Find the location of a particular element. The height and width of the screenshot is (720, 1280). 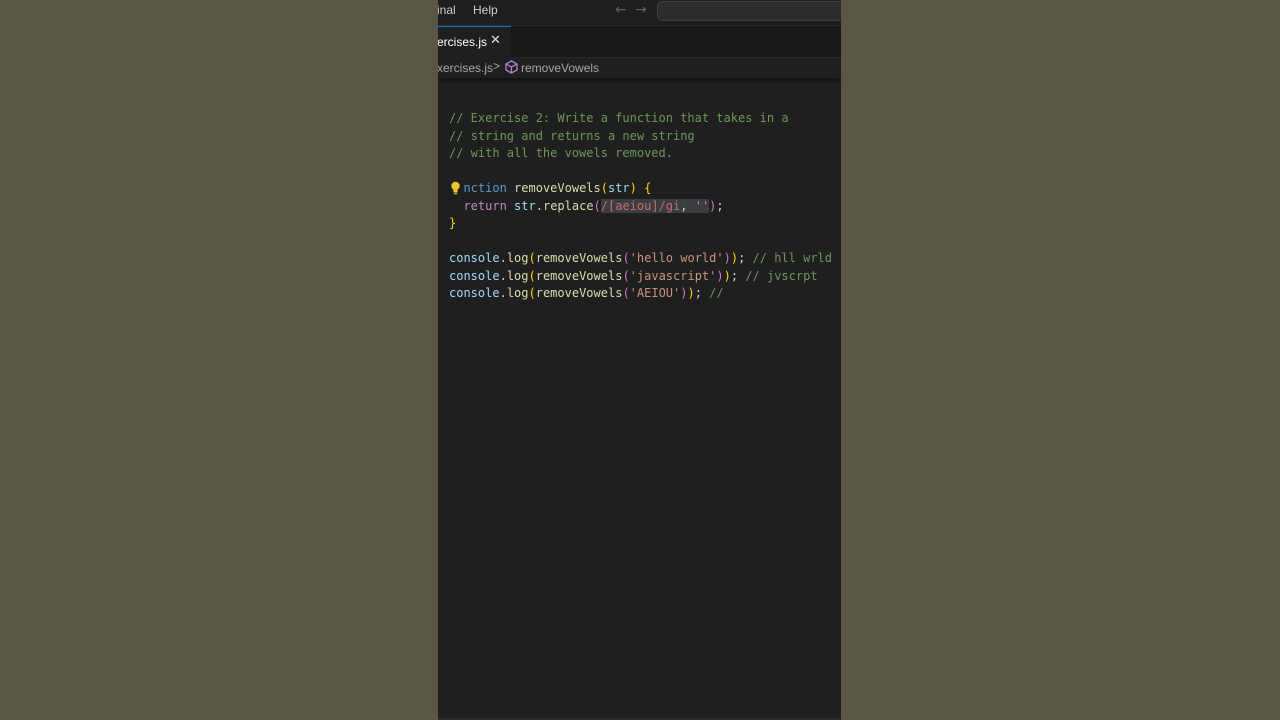

menu-terminal: inal is located at coordinates (447, 10).